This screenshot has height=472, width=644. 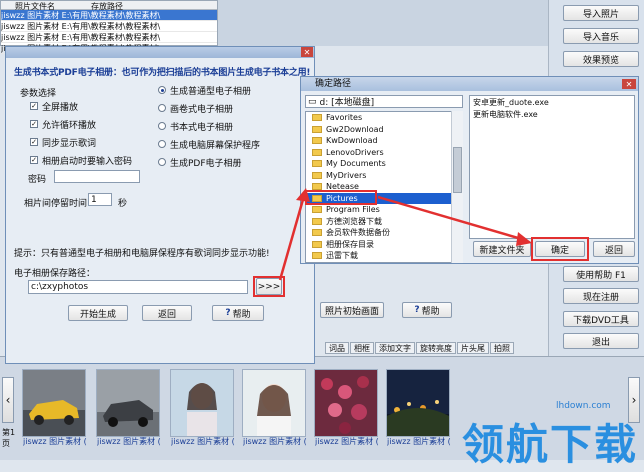 I want to click on radio-screensaver, so click(x=162, y=144).